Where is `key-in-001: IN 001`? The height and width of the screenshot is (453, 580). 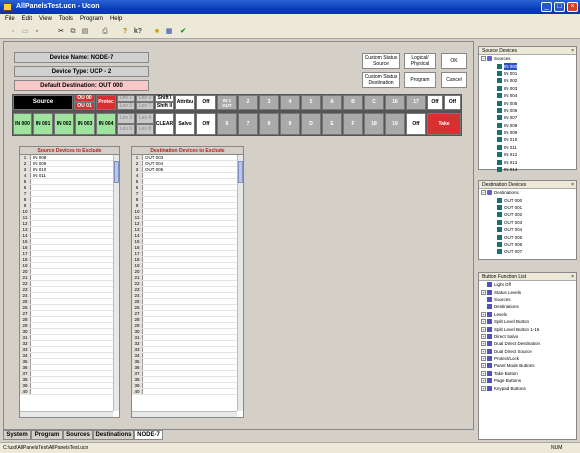 key-in-001: IN 001 is located at coordinates (43, 124).